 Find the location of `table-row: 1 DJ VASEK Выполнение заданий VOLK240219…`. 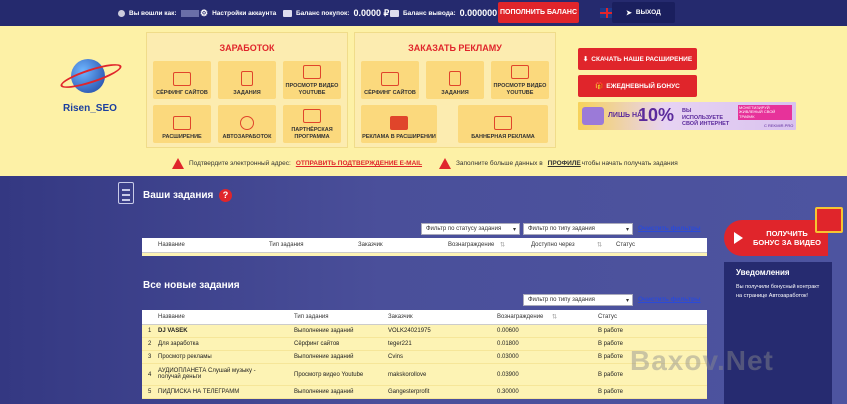

table-row: 1 DJ VASEK Выполнение заданий VOLK240219… is located at coordinates (424, 331).